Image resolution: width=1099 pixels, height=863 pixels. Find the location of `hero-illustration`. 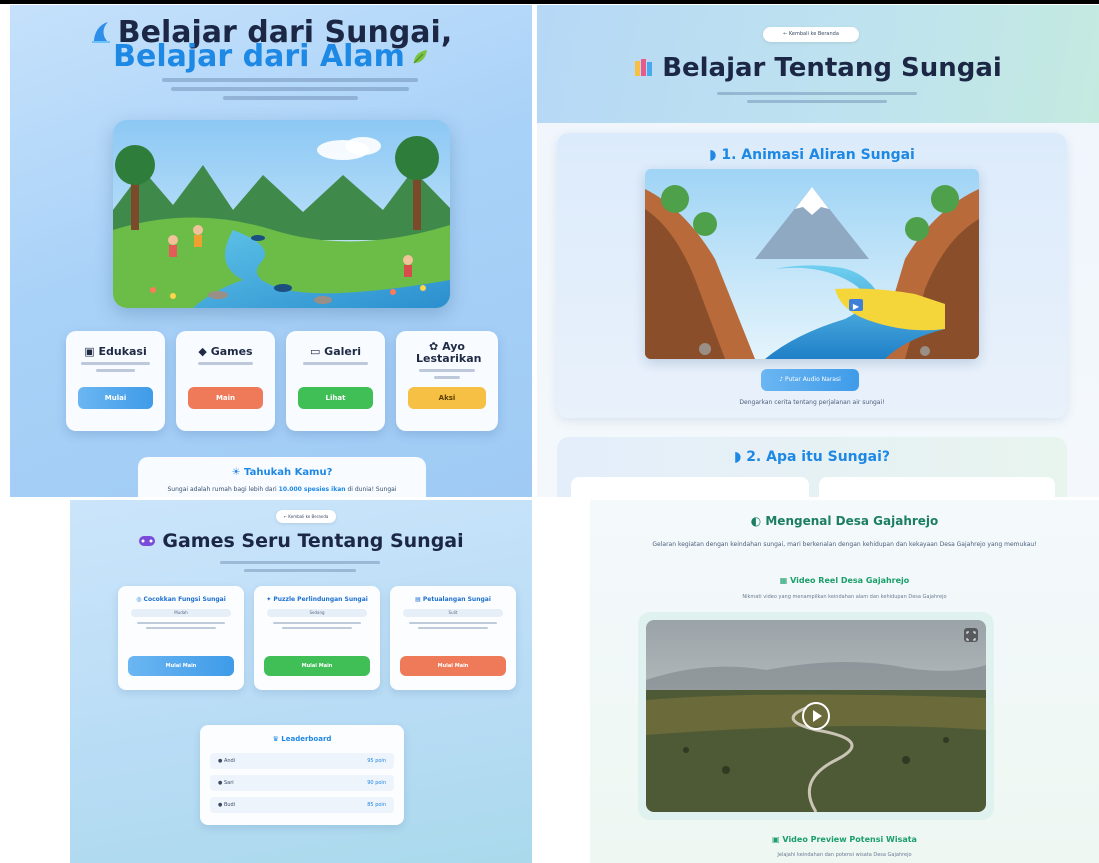

hero-illustration is located at coordinates (281, 214).